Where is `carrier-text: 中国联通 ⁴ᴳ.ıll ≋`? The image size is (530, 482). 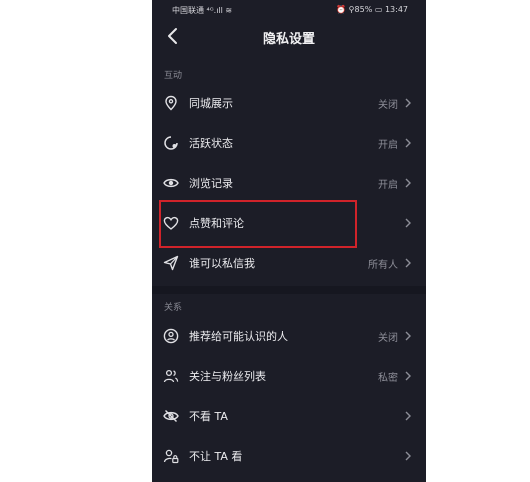 carrier-text: 中国联通 ⁴ᴳ.ıll ≋ is located at coordinates (202, 10).